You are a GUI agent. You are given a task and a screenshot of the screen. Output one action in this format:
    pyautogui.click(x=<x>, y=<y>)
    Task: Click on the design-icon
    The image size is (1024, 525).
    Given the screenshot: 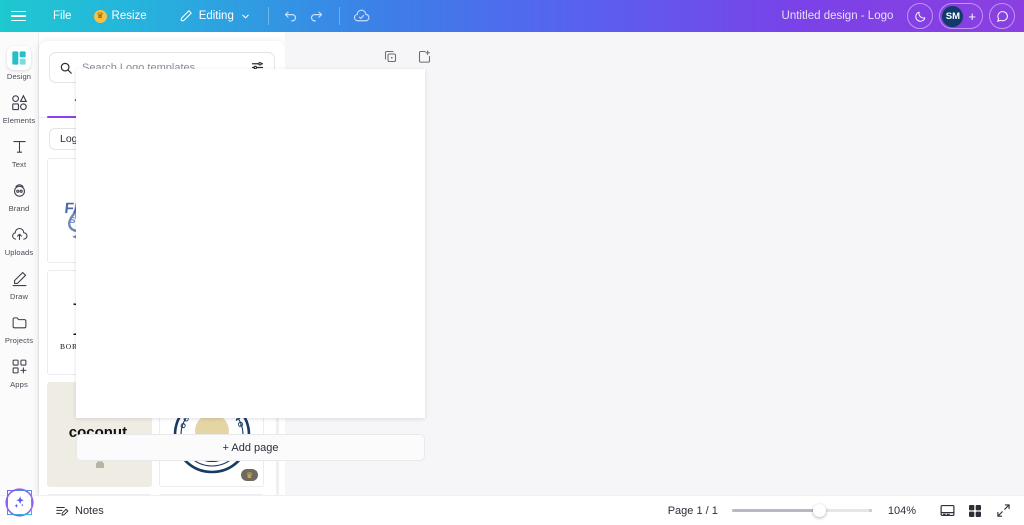 What is the action you would take?
    pyautogui.click(x=19, y=58)
    